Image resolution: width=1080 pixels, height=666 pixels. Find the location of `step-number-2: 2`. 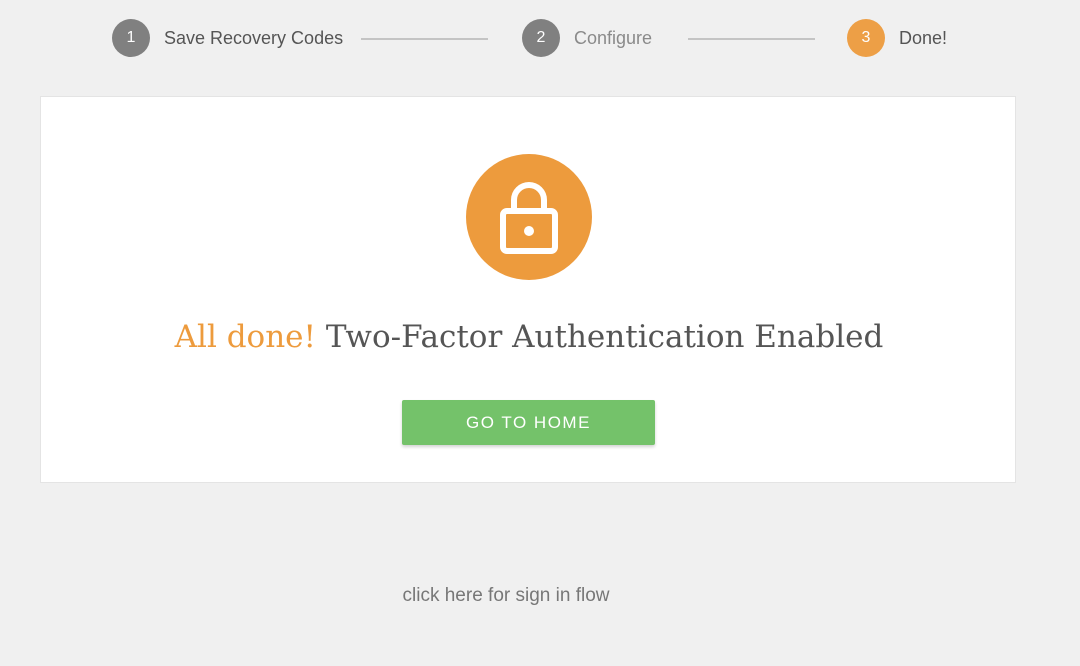

step-number-2: 2 is located at coordinates (541, 38).